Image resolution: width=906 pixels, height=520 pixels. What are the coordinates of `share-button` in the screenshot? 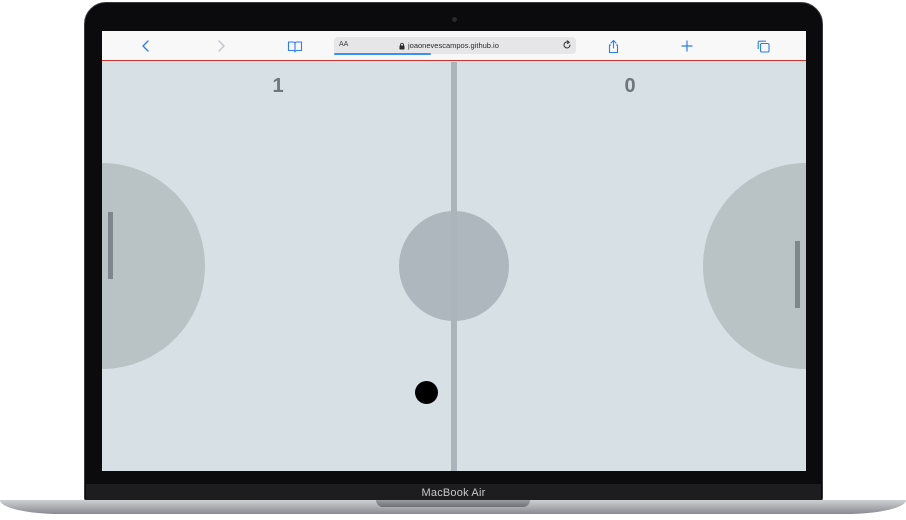 It's located at (613, 46).